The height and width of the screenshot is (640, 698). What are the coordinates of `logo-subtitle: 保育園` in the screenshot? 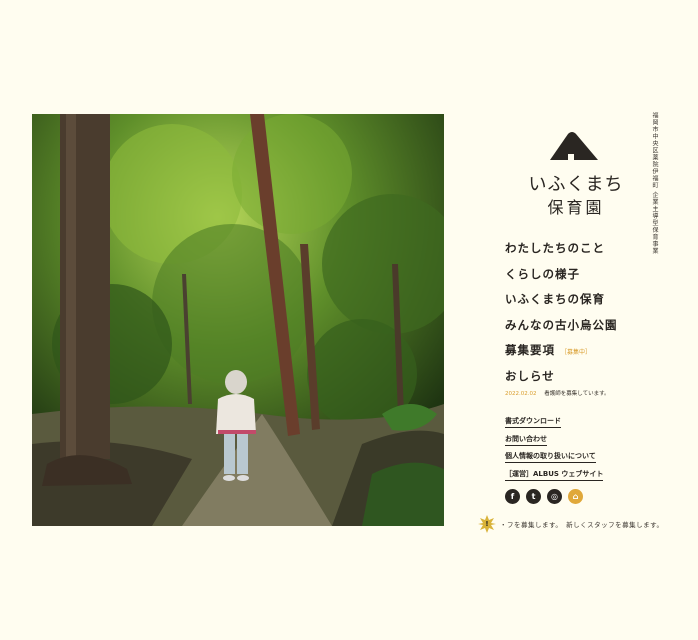 It's located at (576, 207).